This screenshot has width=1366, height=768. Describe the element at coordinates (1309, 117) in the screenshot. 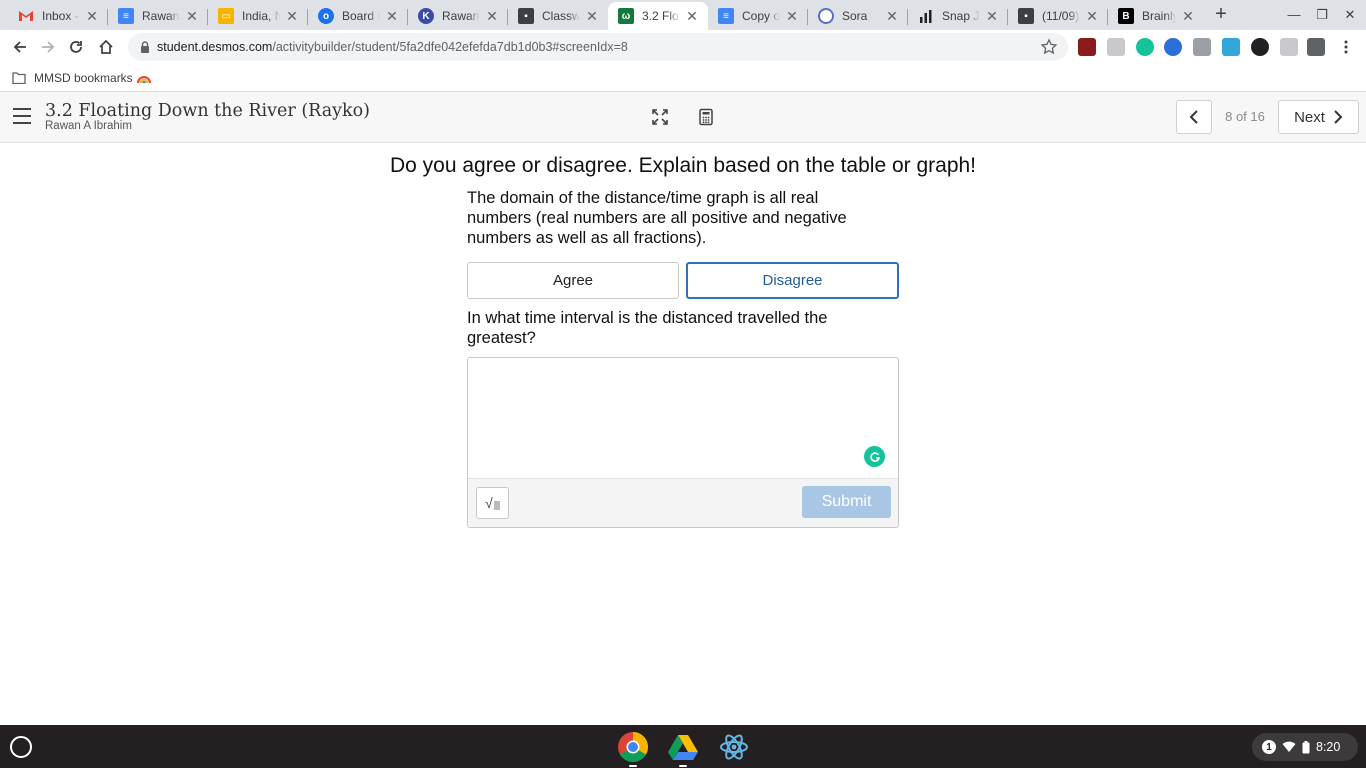

I see `next-label: Next` at that location.